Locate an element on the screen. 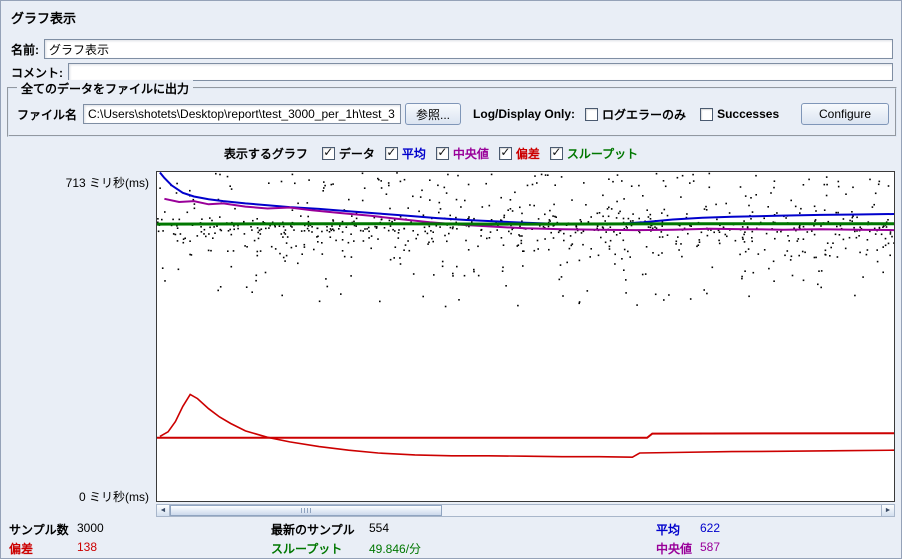 This screenshot has height=559, width=902. page-title: グラフ表示 is located at coordinates (44, 18).